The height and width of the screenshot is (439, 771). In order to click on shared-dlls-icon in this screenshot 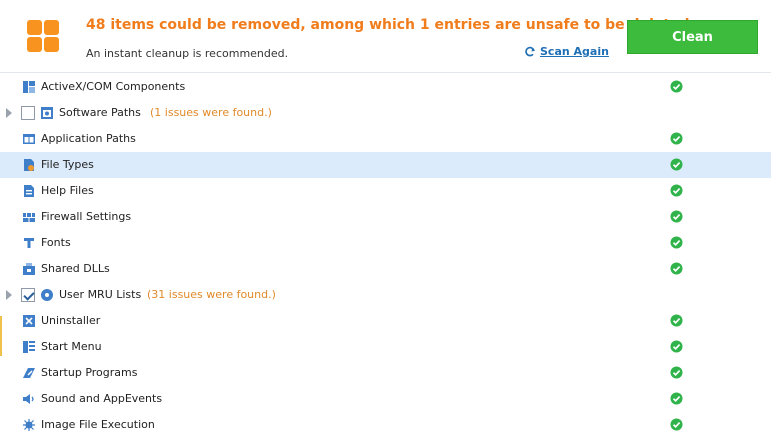, I will do `click(29, 269)`.